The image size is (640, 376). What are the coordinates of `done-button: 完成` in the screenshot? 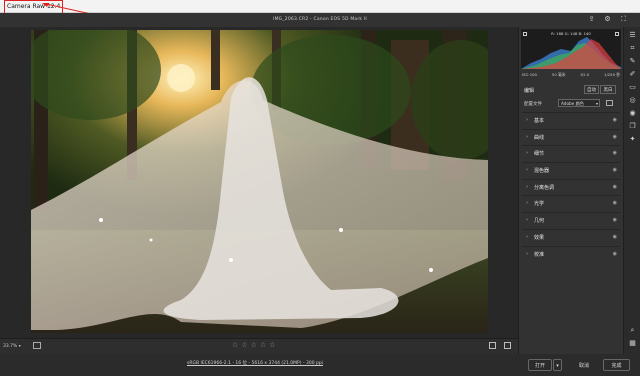 It's located at (616, 365).